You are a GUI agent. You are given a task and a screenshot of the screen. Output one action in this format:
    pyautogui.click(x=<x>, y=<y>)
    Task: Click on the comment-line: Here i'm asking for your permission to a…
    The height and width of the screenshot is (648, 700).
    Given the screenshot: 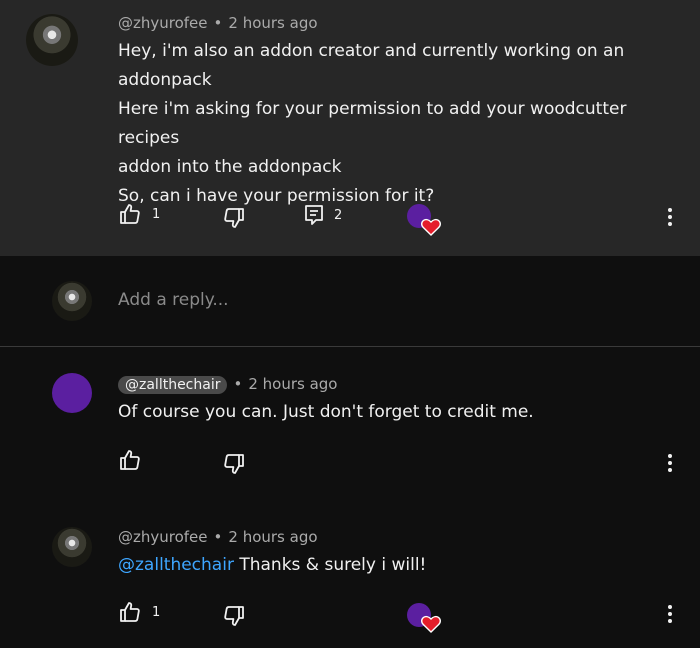 What is the action you would take?
    pyautogui.click(x=372, y=123)
    